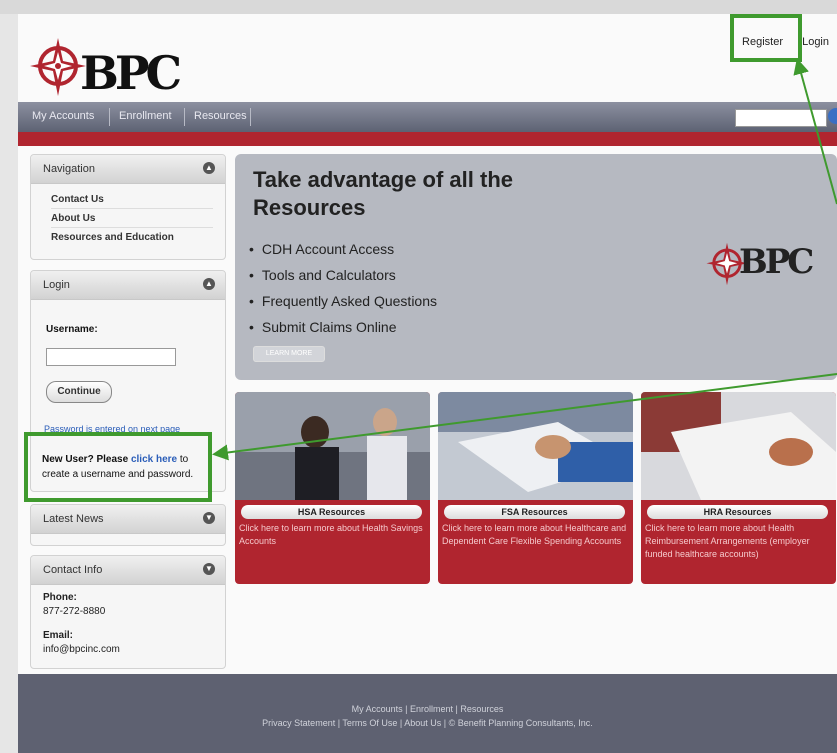  What do you see at coordinates (524, 417) in the screenshot?
I see `arrow-to-new-user` at bounding box center [524, 417].